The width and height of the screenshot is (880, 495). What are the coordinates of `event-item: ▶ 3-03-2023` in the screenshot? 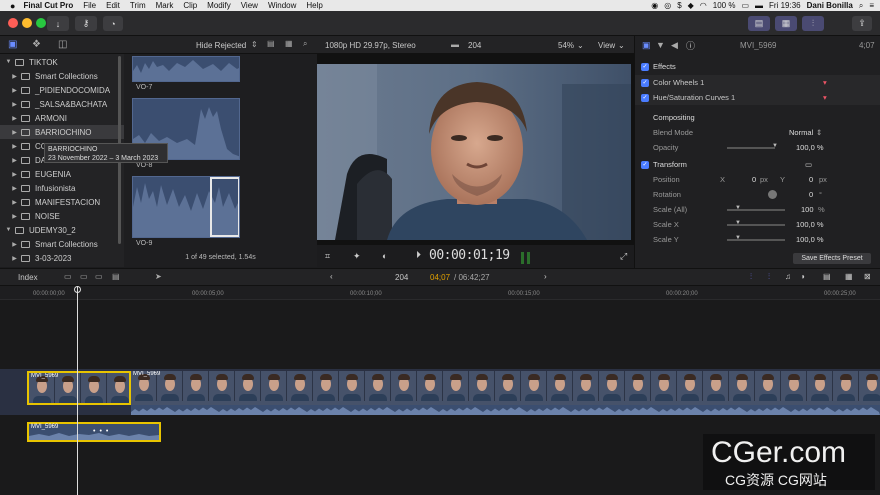 It's located at (62, 258).